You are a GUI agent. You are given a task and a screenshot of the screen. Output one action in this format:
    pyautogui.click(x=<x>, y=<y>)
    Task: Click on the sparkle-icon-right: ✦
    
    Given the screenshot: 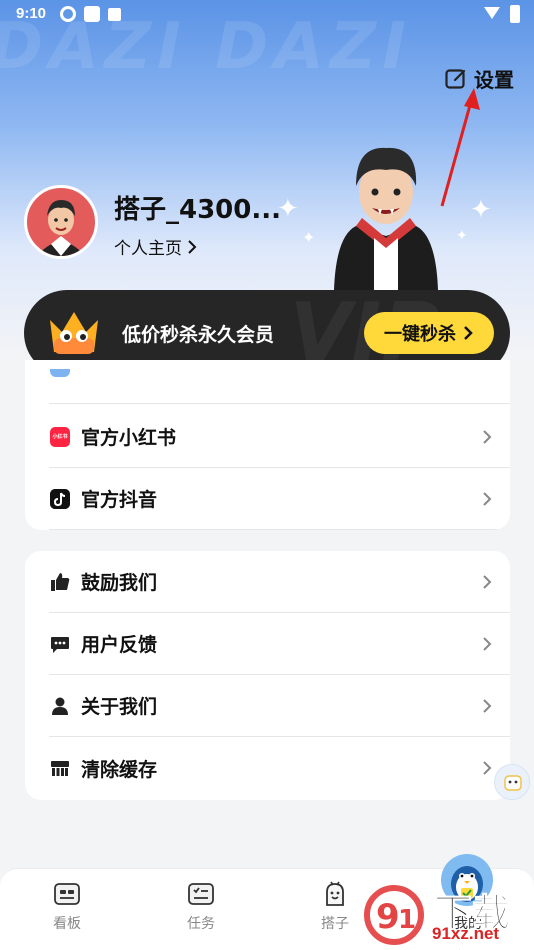 What is the action you would take?
    pyautogui.click(x=481, y=210)
    